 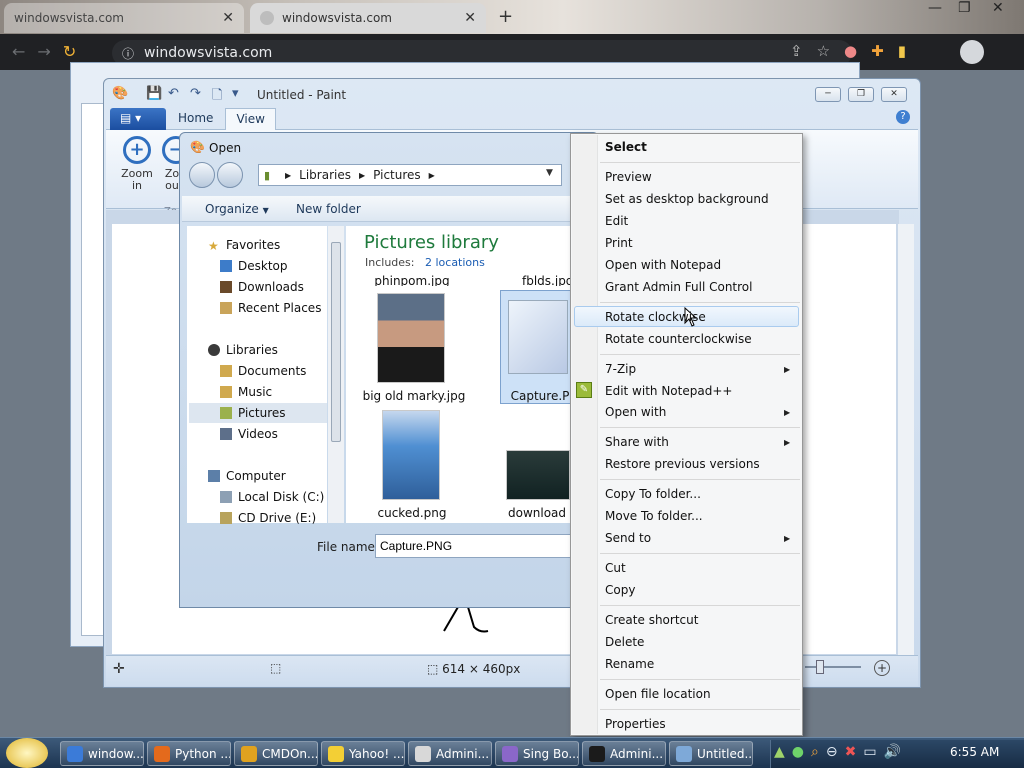 I want to click on nav-item-music: Music, so click(x=246, y=392).